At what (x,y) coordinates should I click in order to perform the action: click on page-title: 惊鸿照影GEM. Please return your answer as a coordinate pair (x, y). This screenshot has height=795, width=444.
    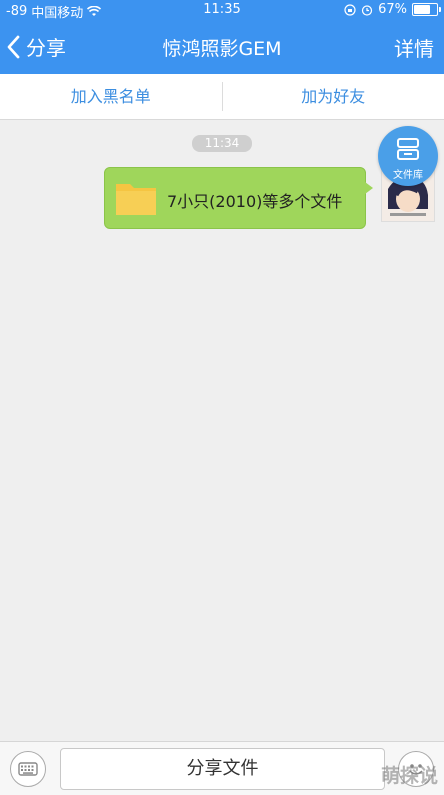
    Looking at the image, I should click on (222, 47).